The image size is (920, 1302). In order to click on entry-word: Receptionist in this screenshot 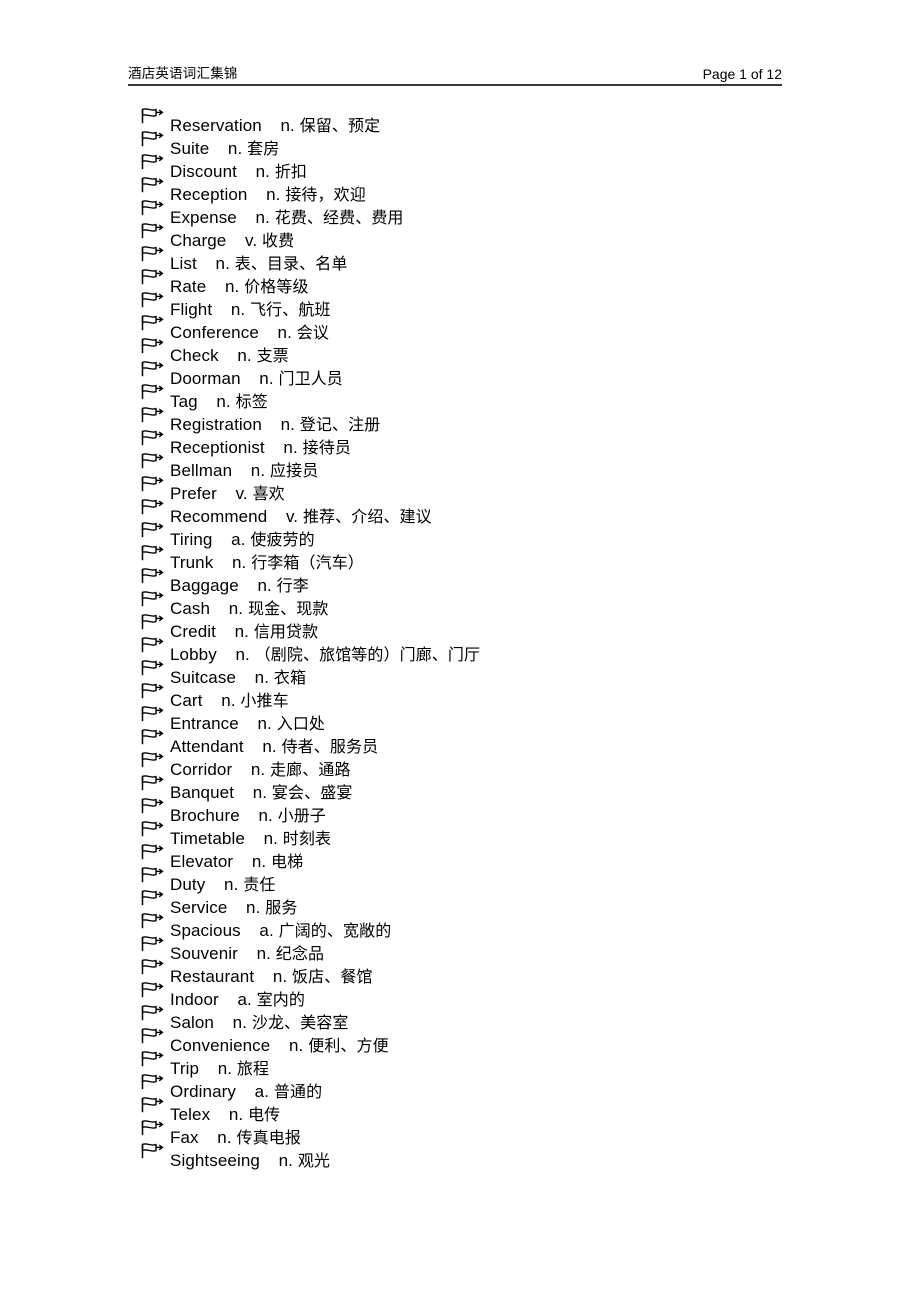, I will do `click(217, 447)`.